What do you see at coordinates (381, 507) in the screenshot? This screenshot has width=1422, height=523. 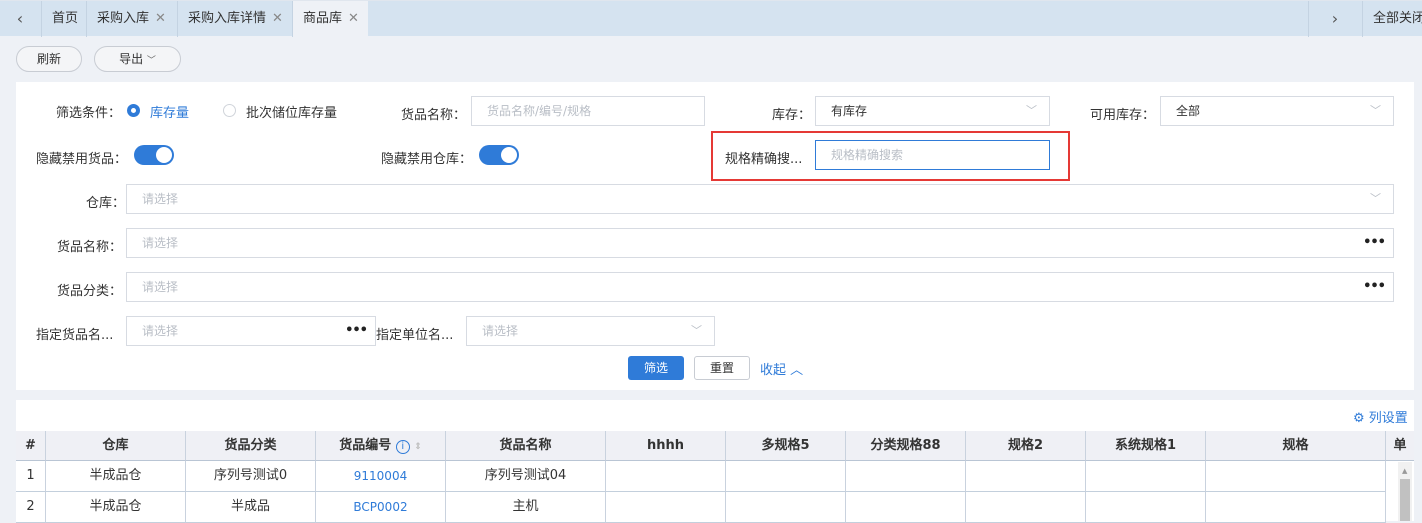 I see `table-cell: BCP0002` at bounding box center [381, 507].